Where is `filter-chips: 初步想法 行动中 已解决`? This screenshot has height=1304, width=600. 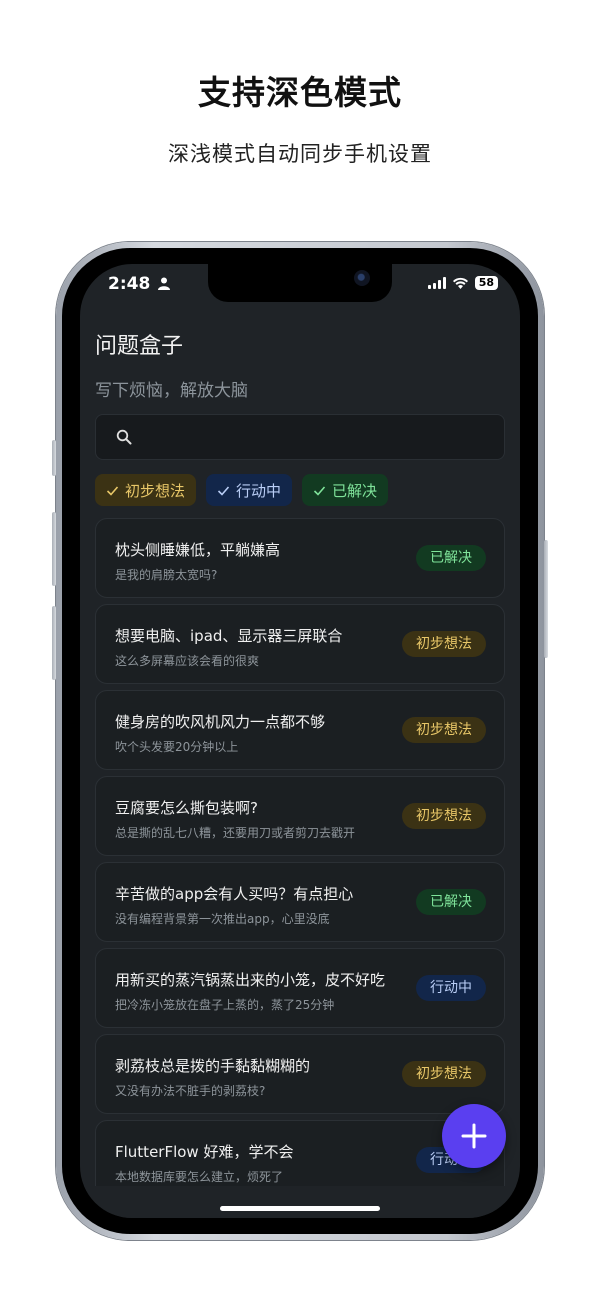 filter-chips: 初步想法 行动中 已解决 is located at coordinates (242, 490).